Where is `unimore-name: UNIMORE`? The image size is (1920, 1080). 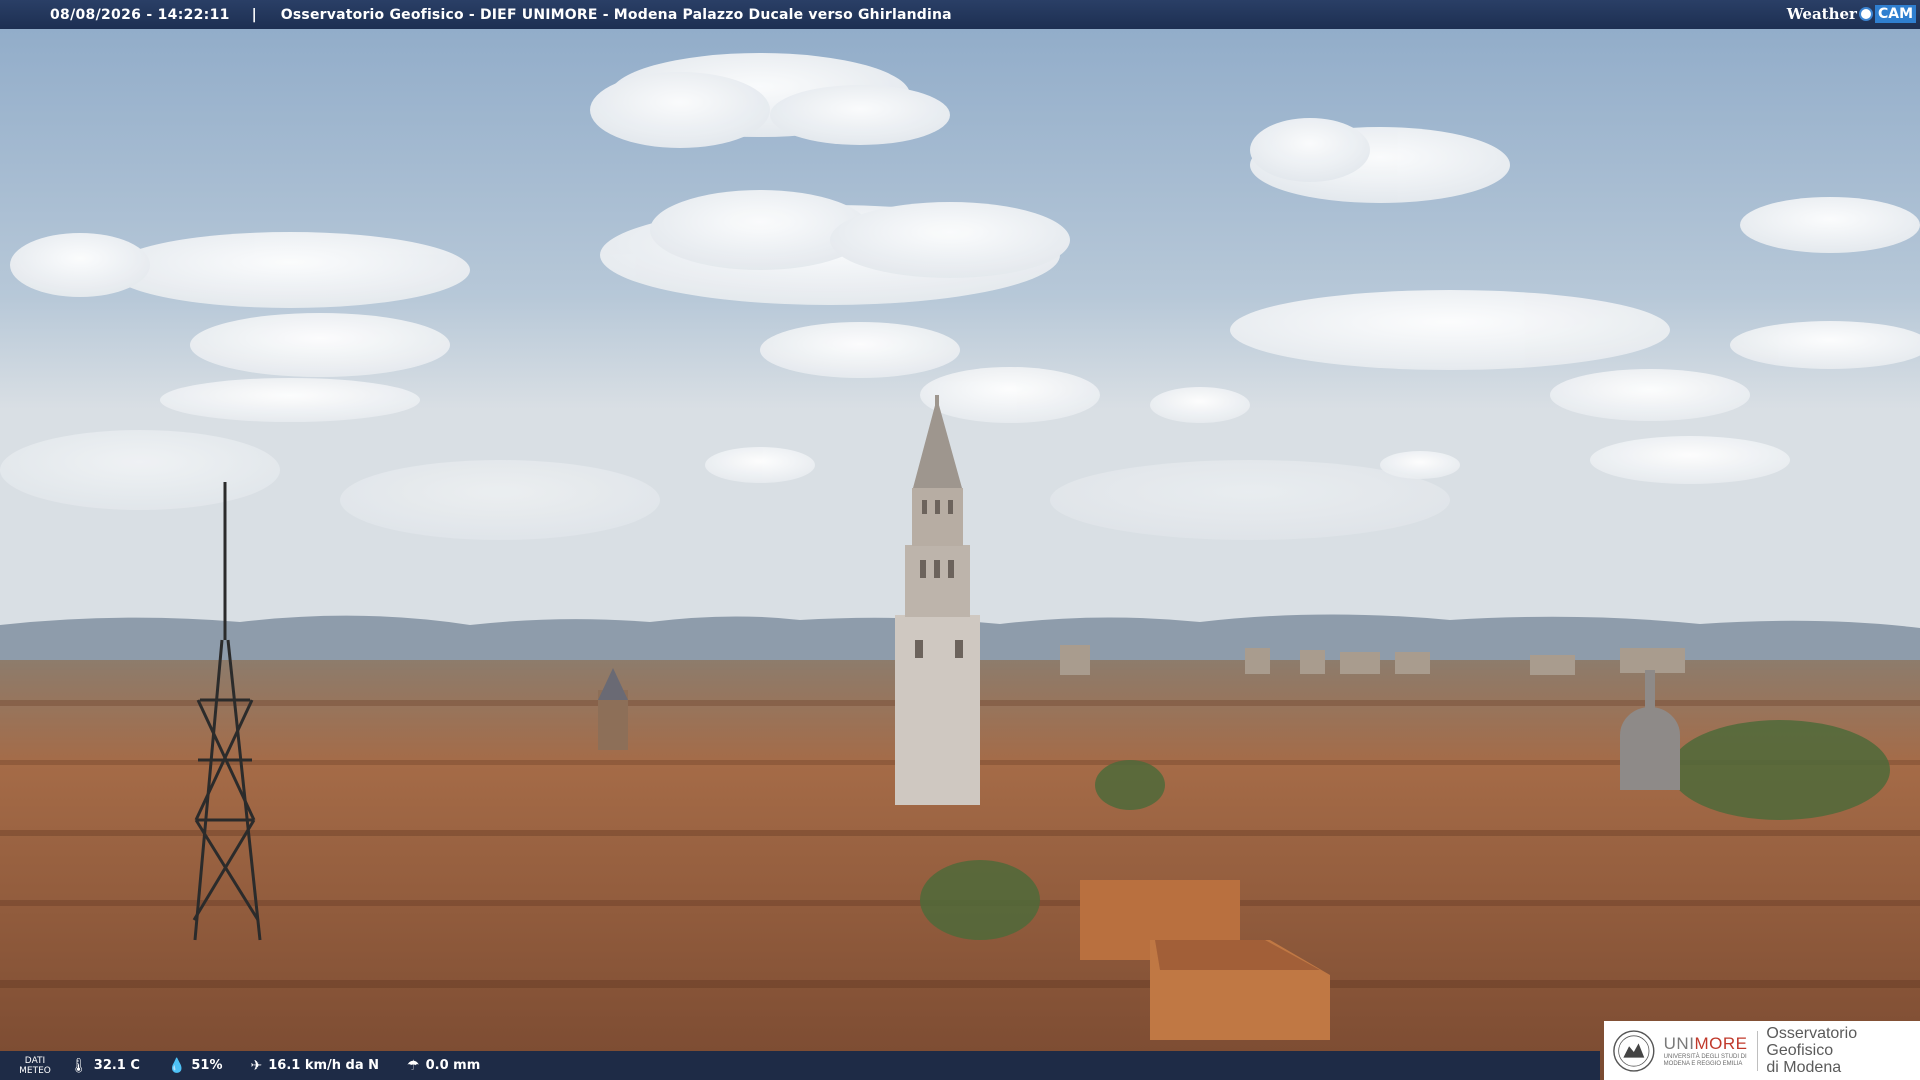
unimore-name: UNIMORE is located at coordinates (1706, 1044).